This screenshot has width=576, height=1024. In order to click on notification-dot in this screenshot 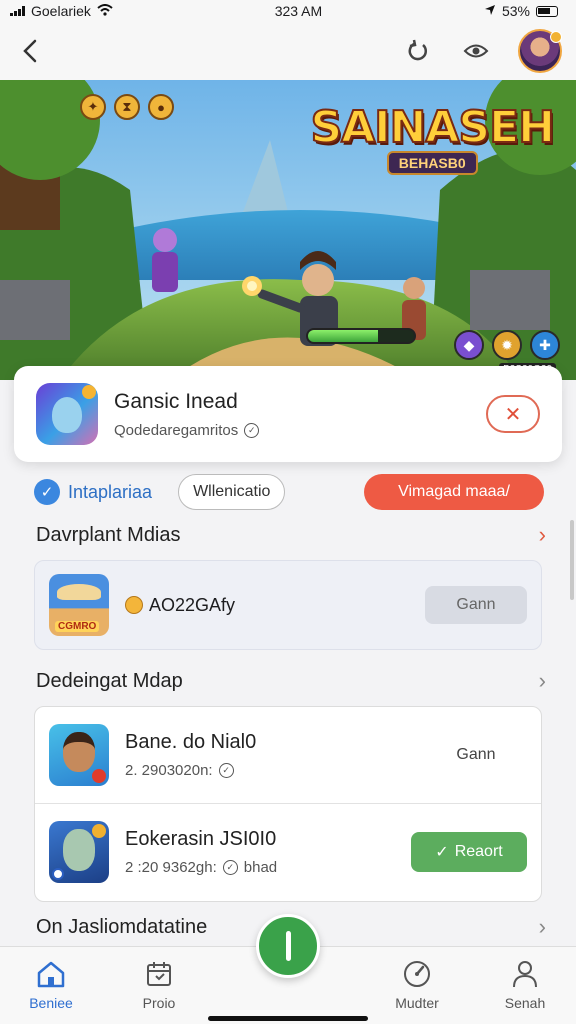, I will do `click(556, 37)`.